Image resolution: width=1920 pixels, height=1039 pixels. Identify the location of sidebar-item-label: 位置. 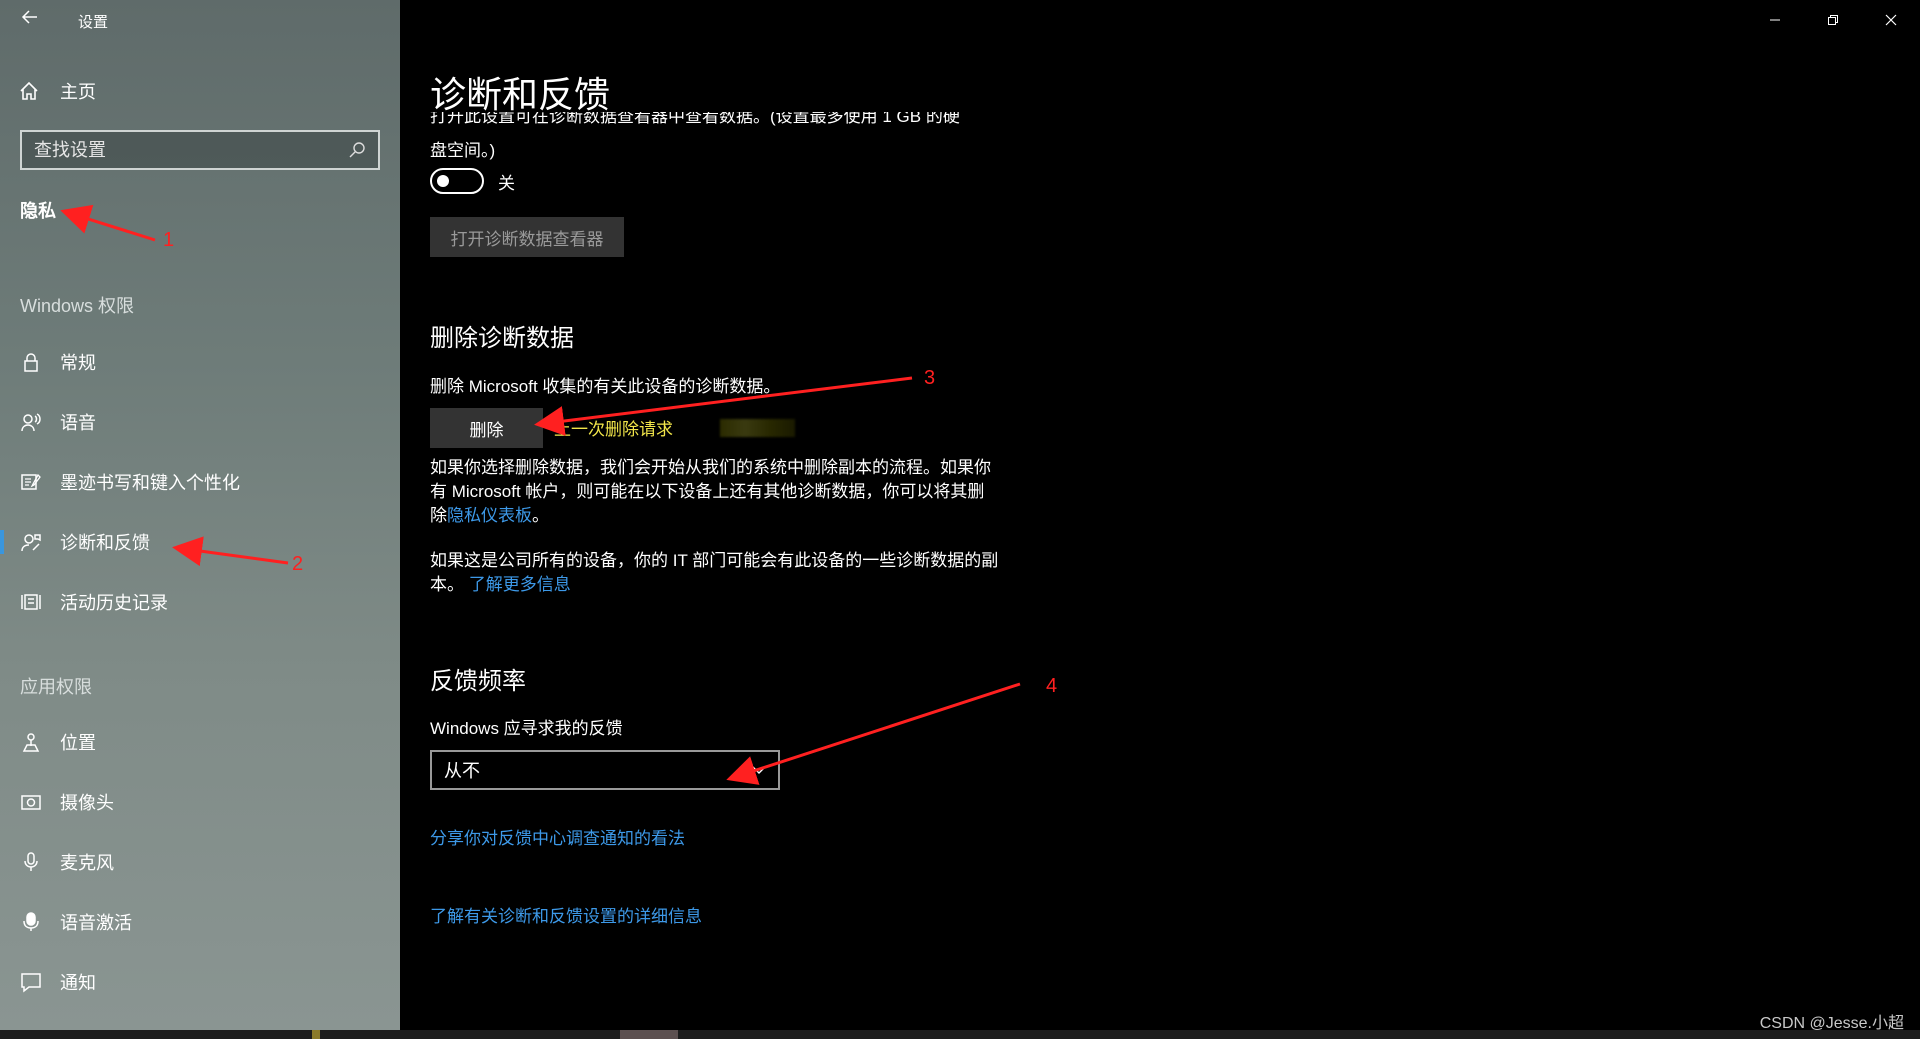
(78, 743).